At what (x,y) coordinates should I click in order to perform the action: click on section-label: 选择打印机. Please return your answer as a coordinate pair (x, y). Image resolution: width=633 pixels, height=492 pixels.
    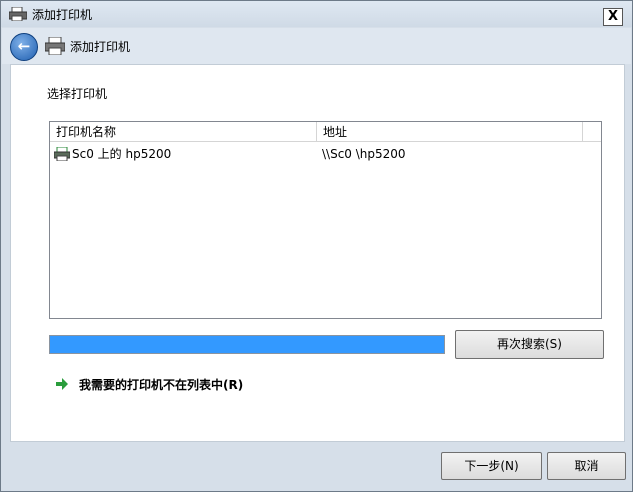
    Looking at the image, I should click on (77, 94).